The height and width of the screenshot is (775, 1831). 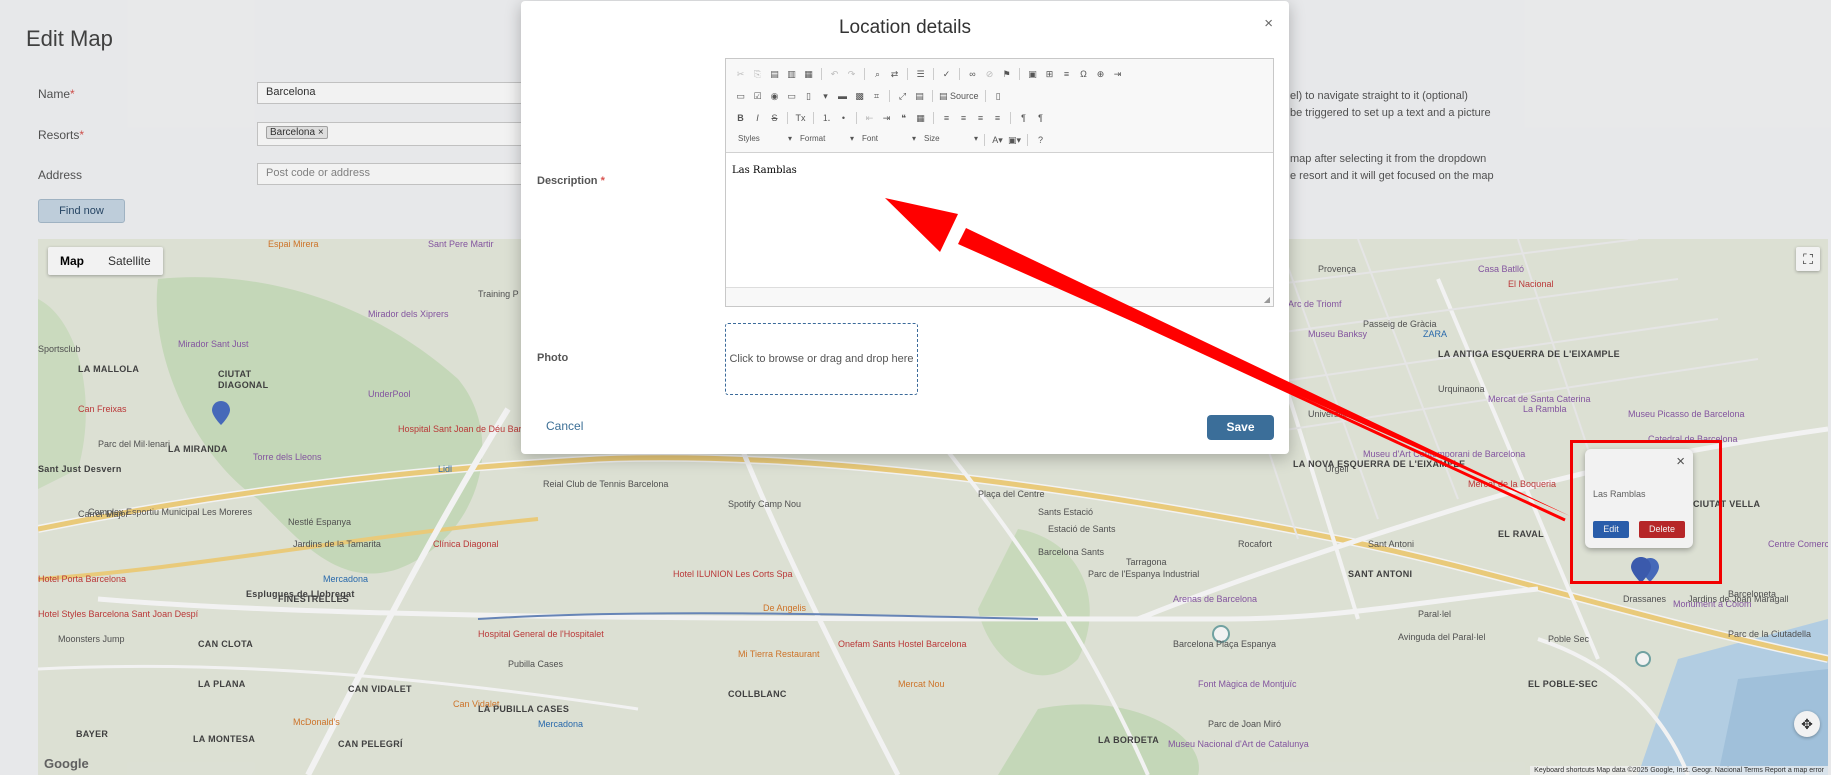 I want to click on italic-icon: I, so click(x=757, y=118).